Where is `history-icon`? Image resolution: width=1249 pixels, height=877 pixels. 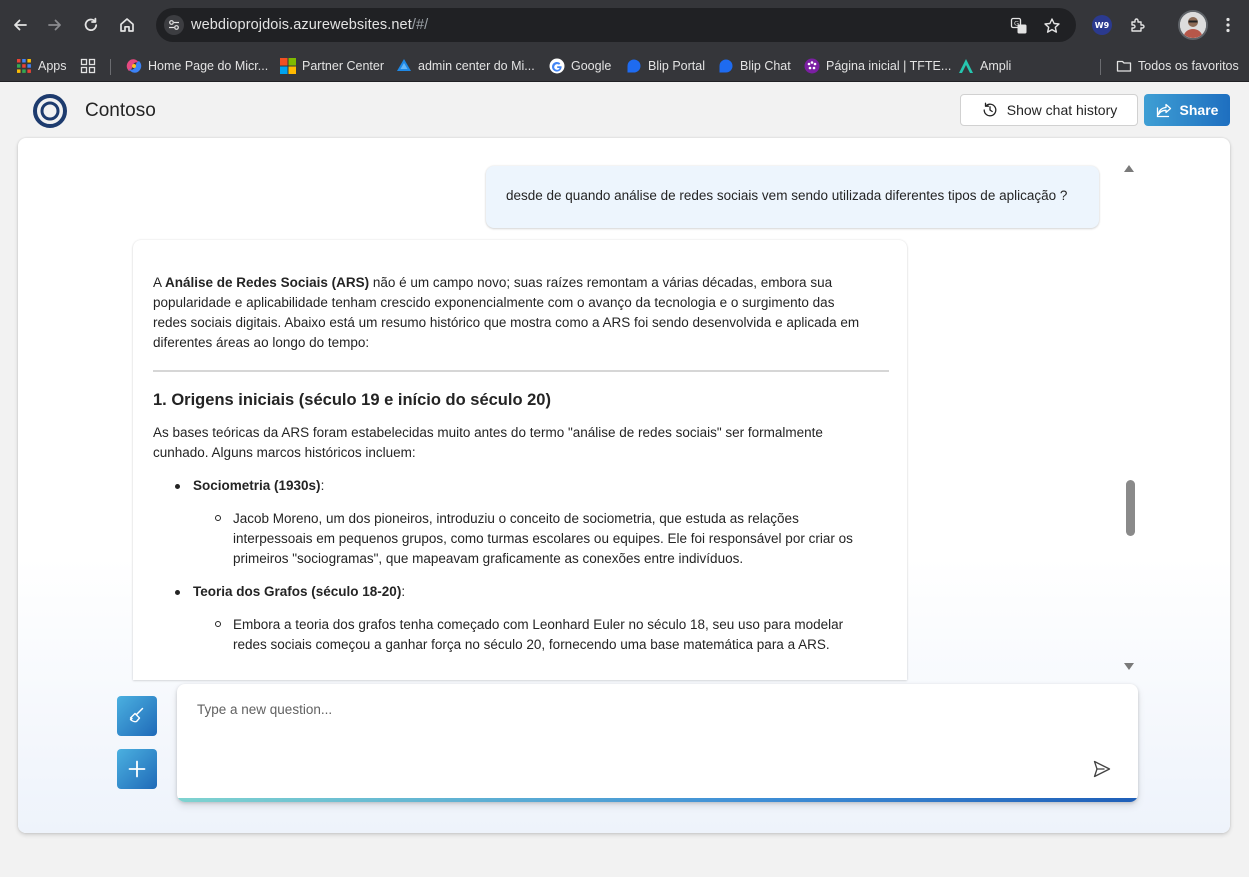
history-icon is located at coordinates (990, 109).